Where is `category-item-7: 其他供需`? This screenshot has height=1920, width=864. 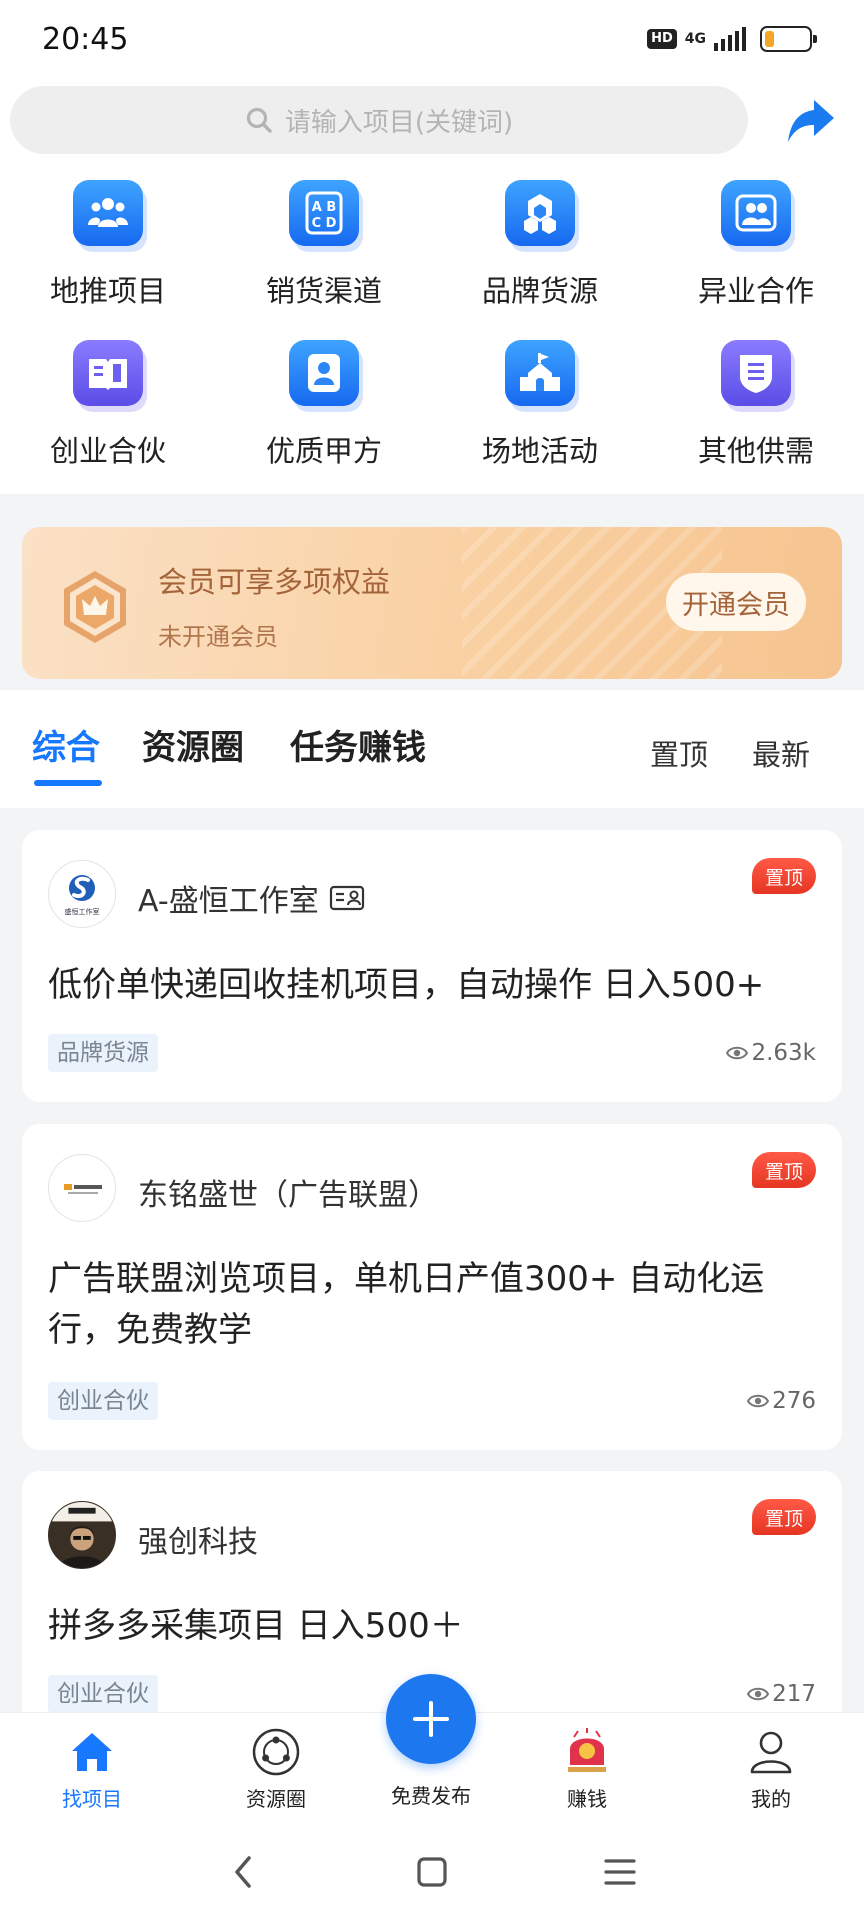 category-item-7: 其他供需 is located at coordinates (756, 415).